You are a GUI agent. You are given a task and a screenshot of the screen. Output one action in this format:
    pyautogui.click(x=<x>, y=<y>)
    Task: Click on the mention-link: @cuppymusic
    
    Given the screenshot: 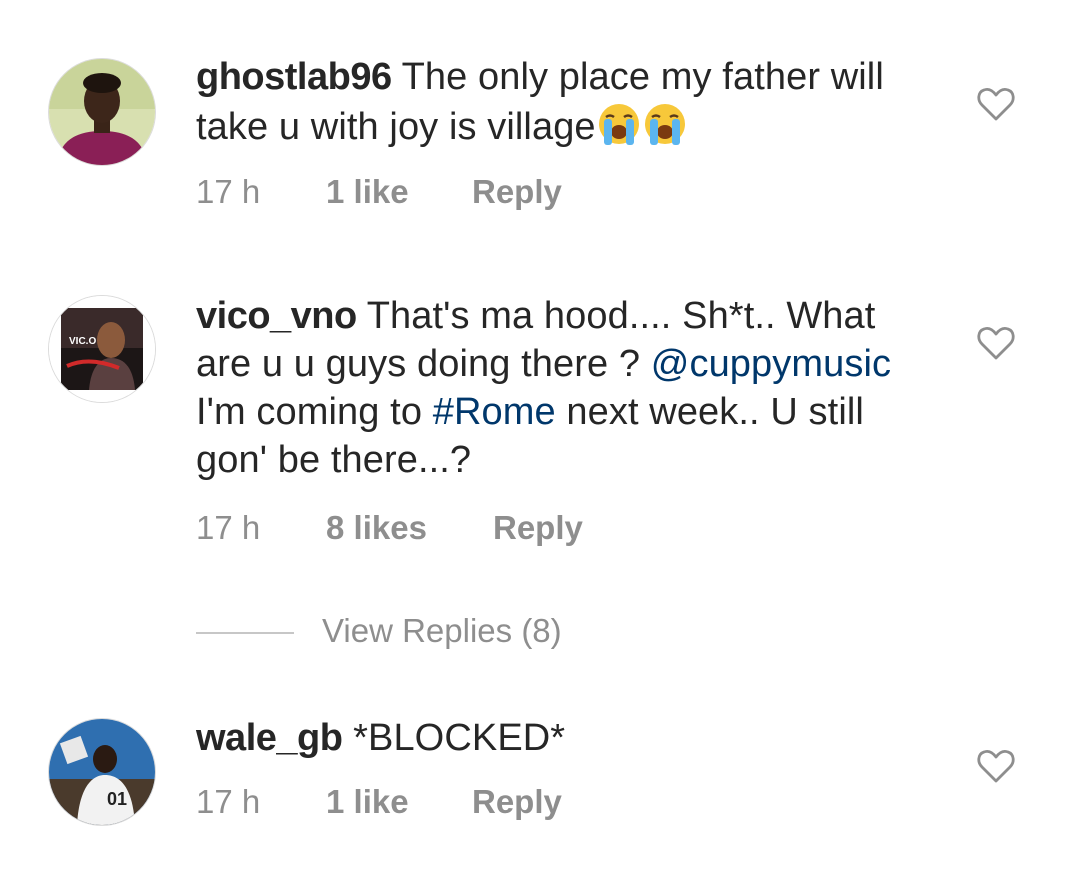 What is the action you would take?
    pyautogui.click(x=771, y=364)
    